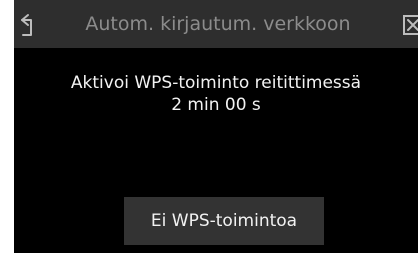 The image size is (418, 253). Describe the element at coordinates (26, 25) in the screenshot. I see `back-arrow-icon` at that location.